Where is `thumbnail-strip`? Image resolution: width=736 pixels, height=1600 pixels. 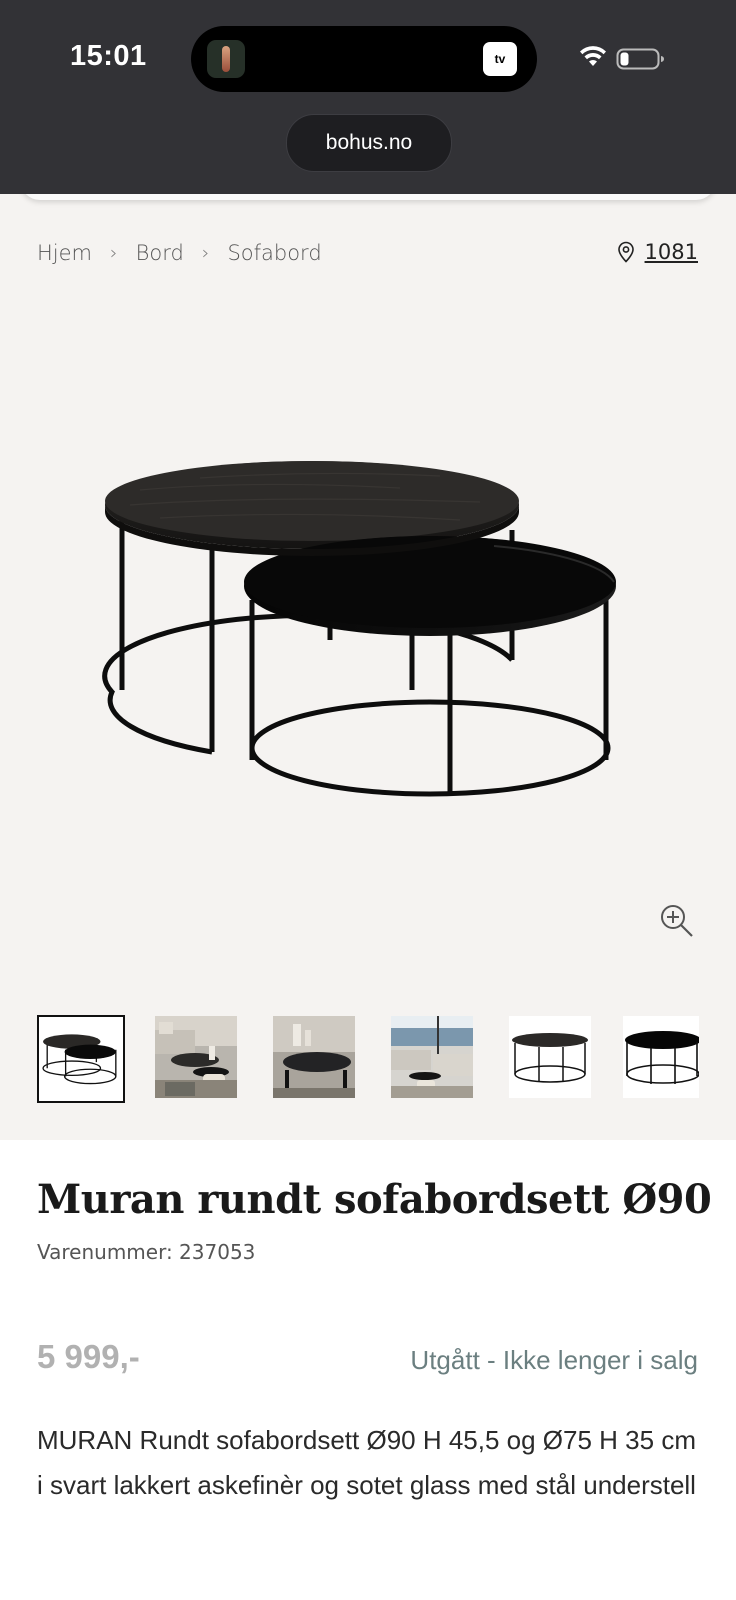 thumbnail-strip is located at coordinates (386, 1059).